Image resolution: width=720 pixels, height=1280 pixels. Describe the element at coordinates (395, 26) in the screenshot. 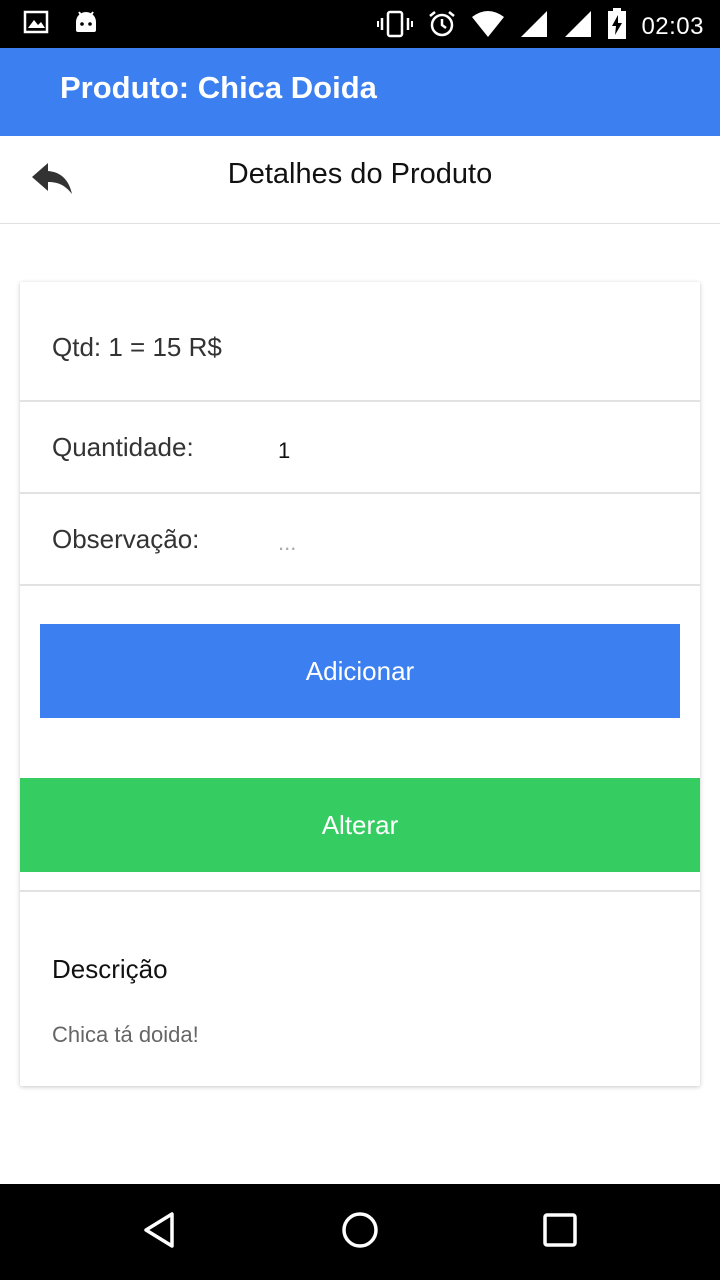

I see `vibrate-icon` at that location.